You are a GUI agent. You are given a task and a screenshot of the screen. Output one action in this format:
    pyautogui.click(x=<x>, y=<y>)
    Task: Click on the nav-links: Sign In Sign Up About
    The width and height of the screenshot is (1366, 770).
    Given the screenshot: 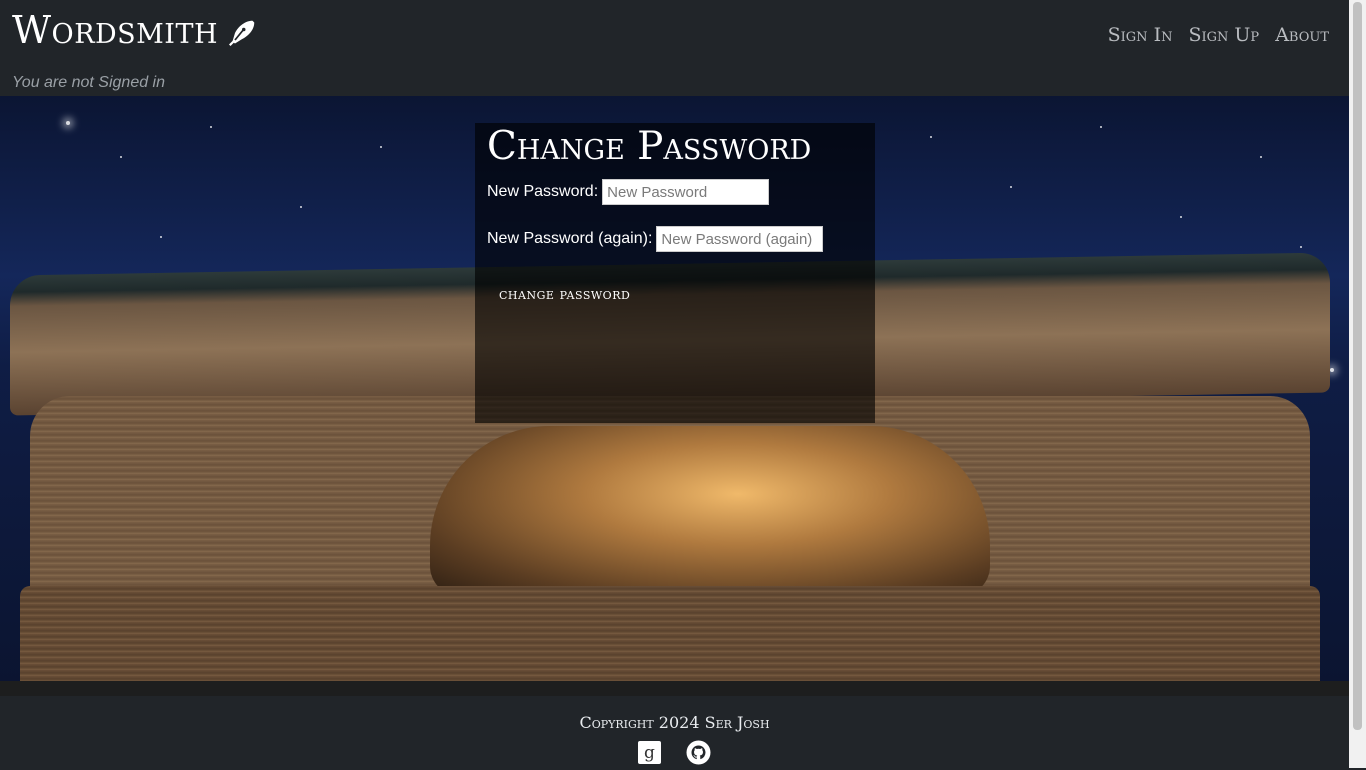 What is the action you would take?
    pyautogui.click(x=1218, y=35)
    